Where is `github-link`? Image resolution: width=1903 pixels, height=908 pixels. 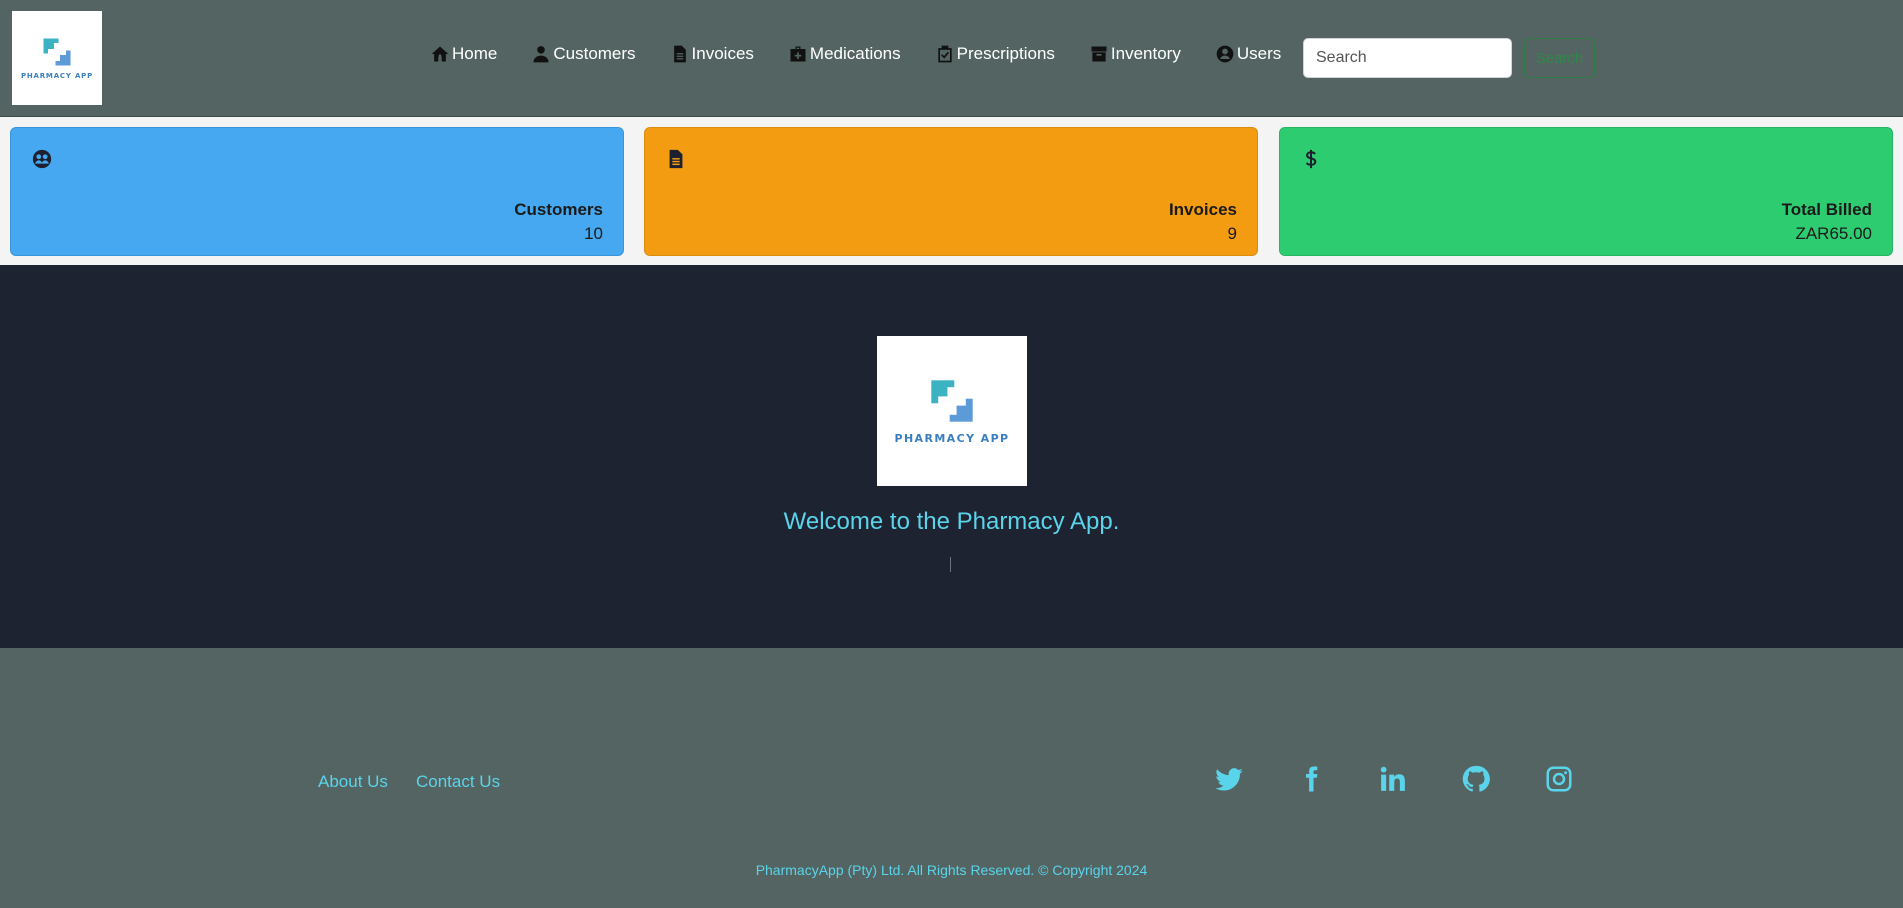 github-link is located at coordinates (1476, 779).